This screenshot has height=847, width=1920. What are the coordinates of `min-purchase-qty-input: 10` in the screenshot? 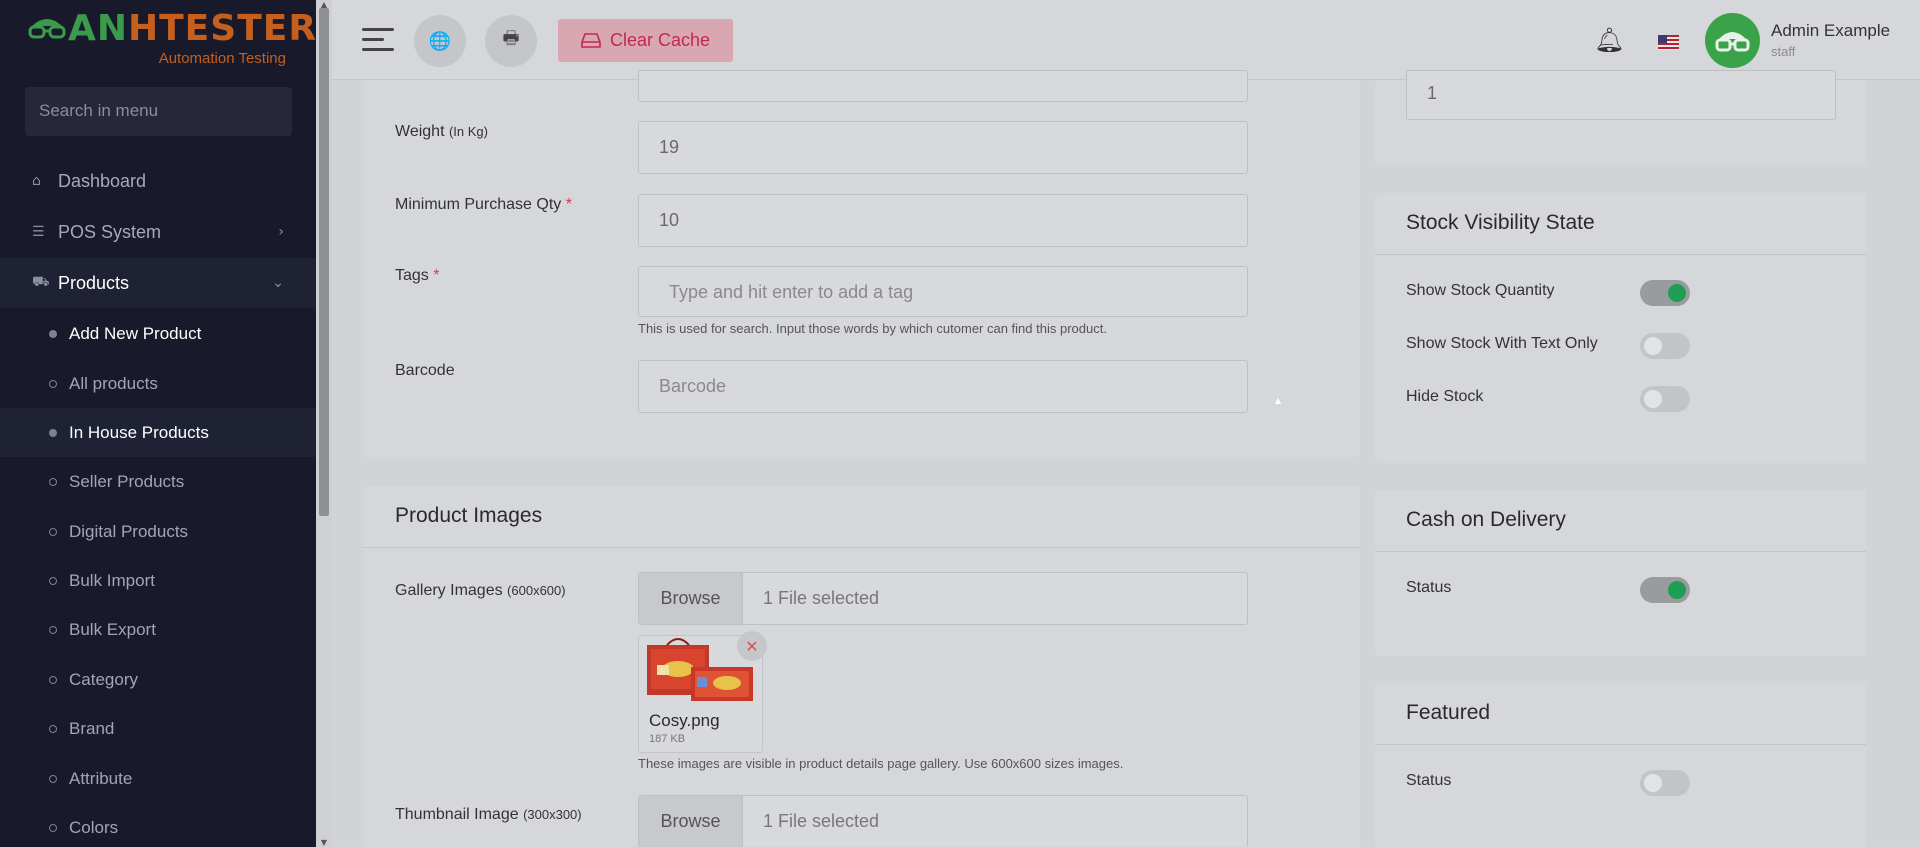 It's located at (943, 220).